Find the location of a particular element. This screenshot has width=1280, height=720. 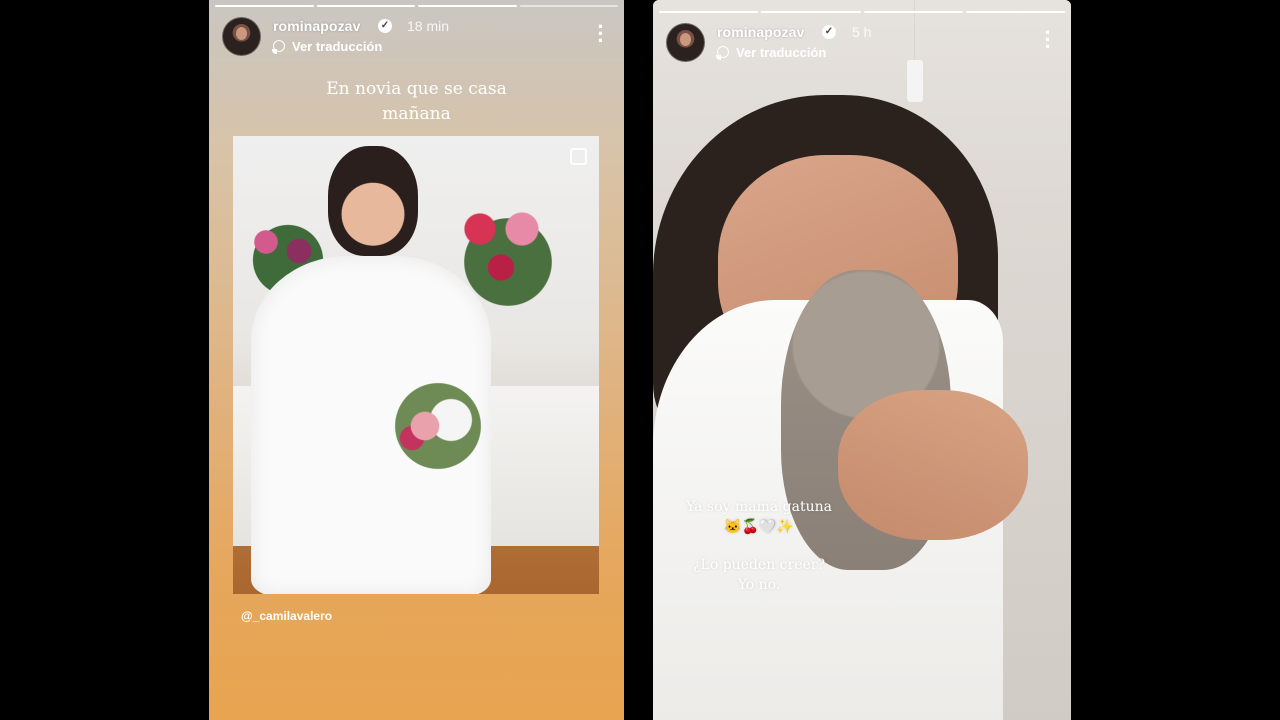

caption-line: mañana is located at coordinates (416, 114).